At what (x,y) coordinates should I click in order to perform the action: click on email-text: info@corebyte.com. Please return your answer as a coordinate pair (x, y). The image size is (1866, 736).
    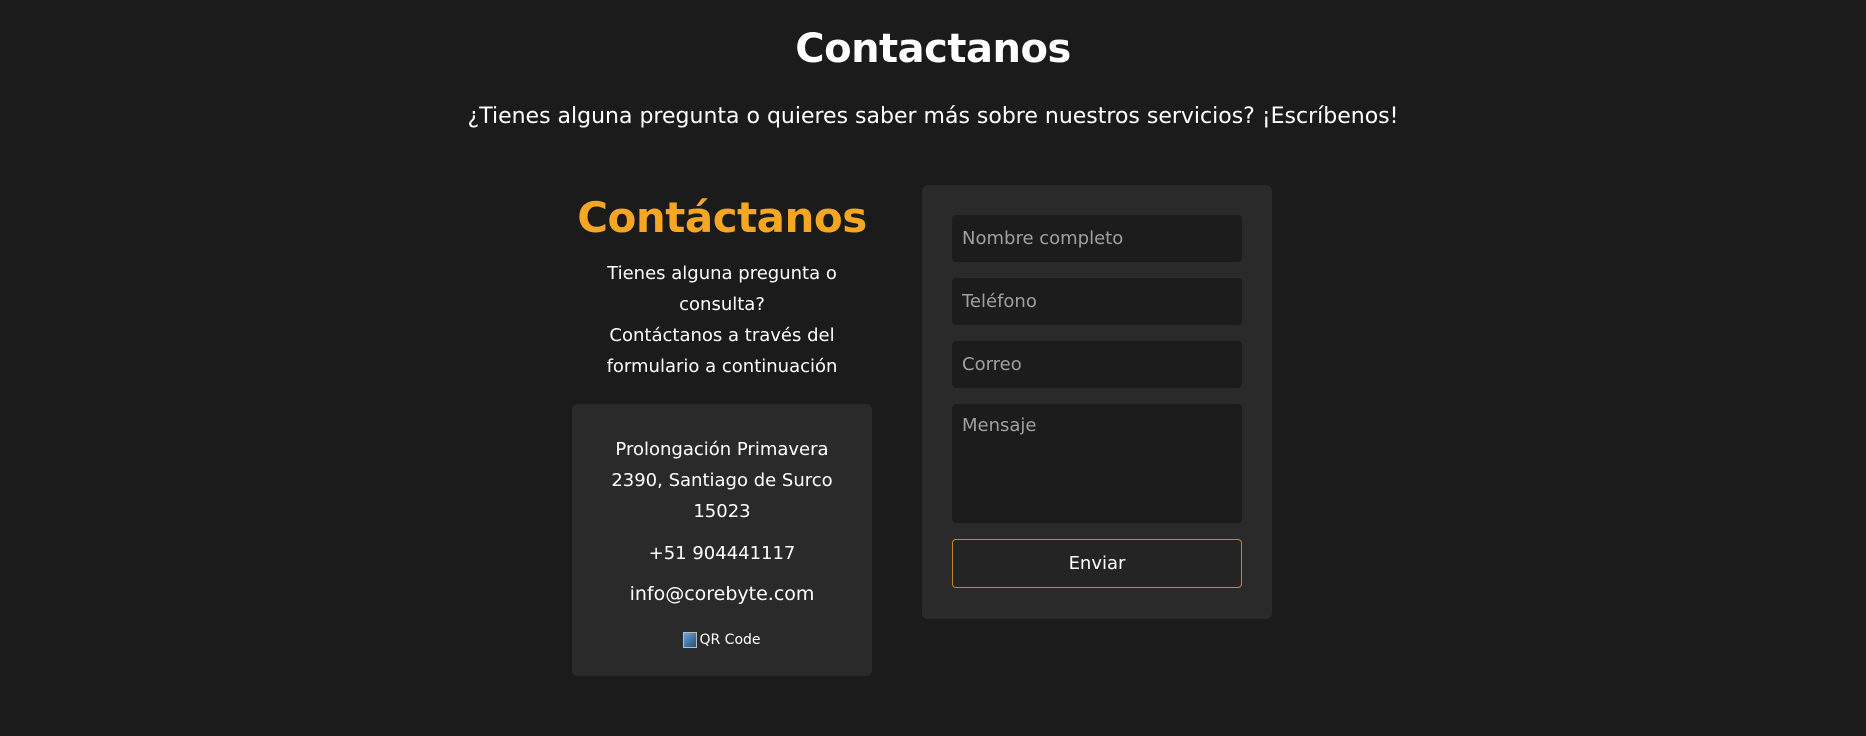
    Looking at the image, I should click on (722, 594).